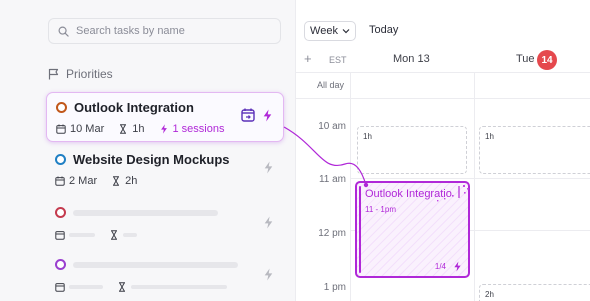  I want to click on event-accent-bar, so click(360, 229).